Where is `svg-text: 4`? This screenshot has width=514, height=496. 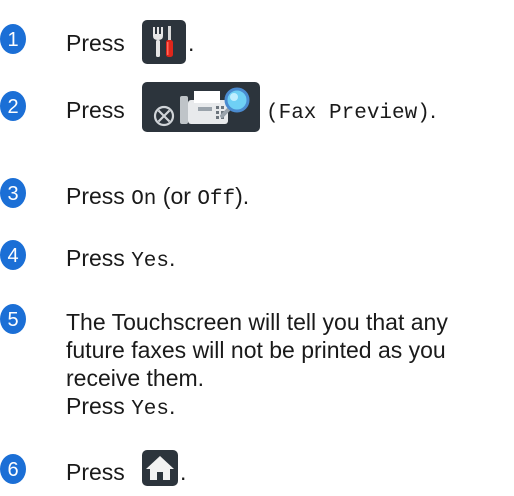 svg-text: 4 is located at coordinates (12, 256).